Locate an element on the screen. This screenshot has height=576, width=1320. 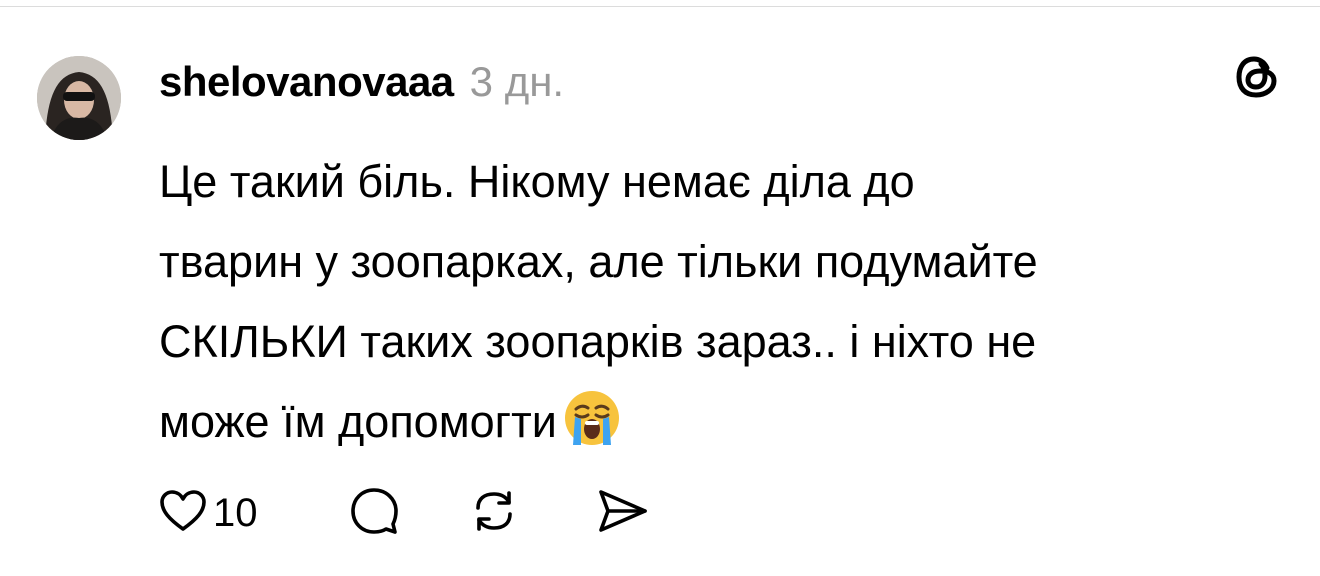
avatar-photo is located at coordinates (79, 98).